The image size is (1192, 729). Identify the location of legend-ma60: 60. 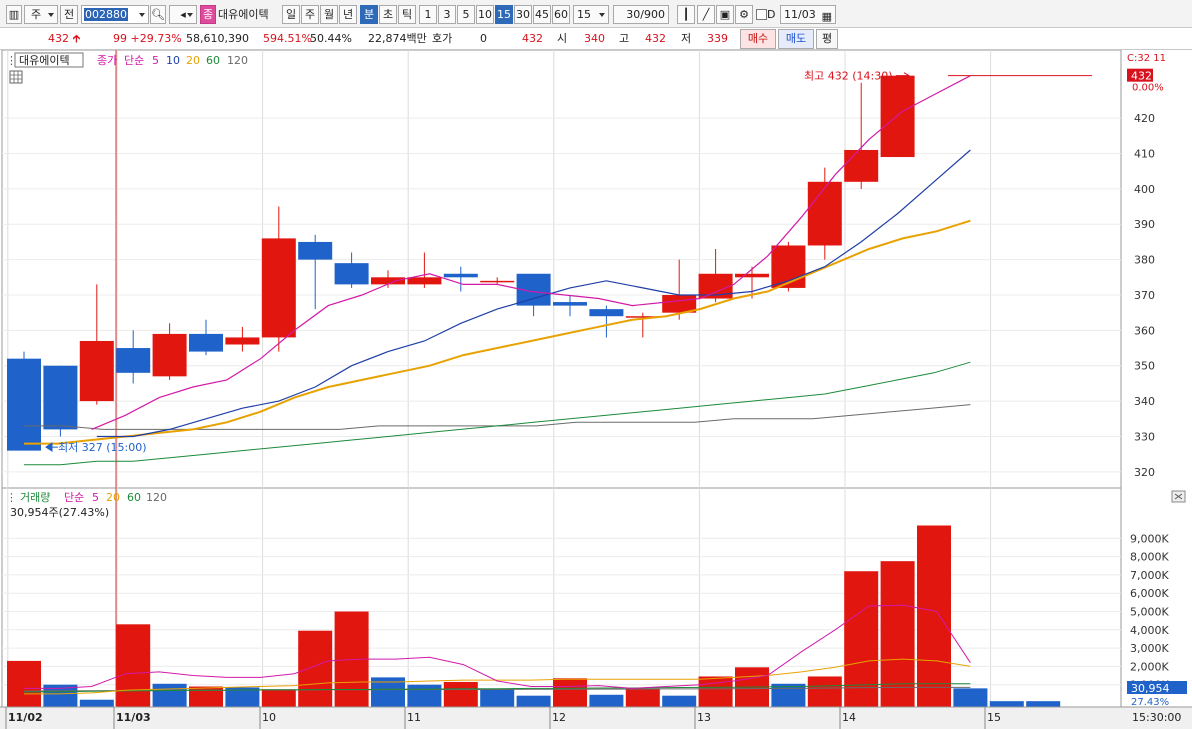
(213, 60).